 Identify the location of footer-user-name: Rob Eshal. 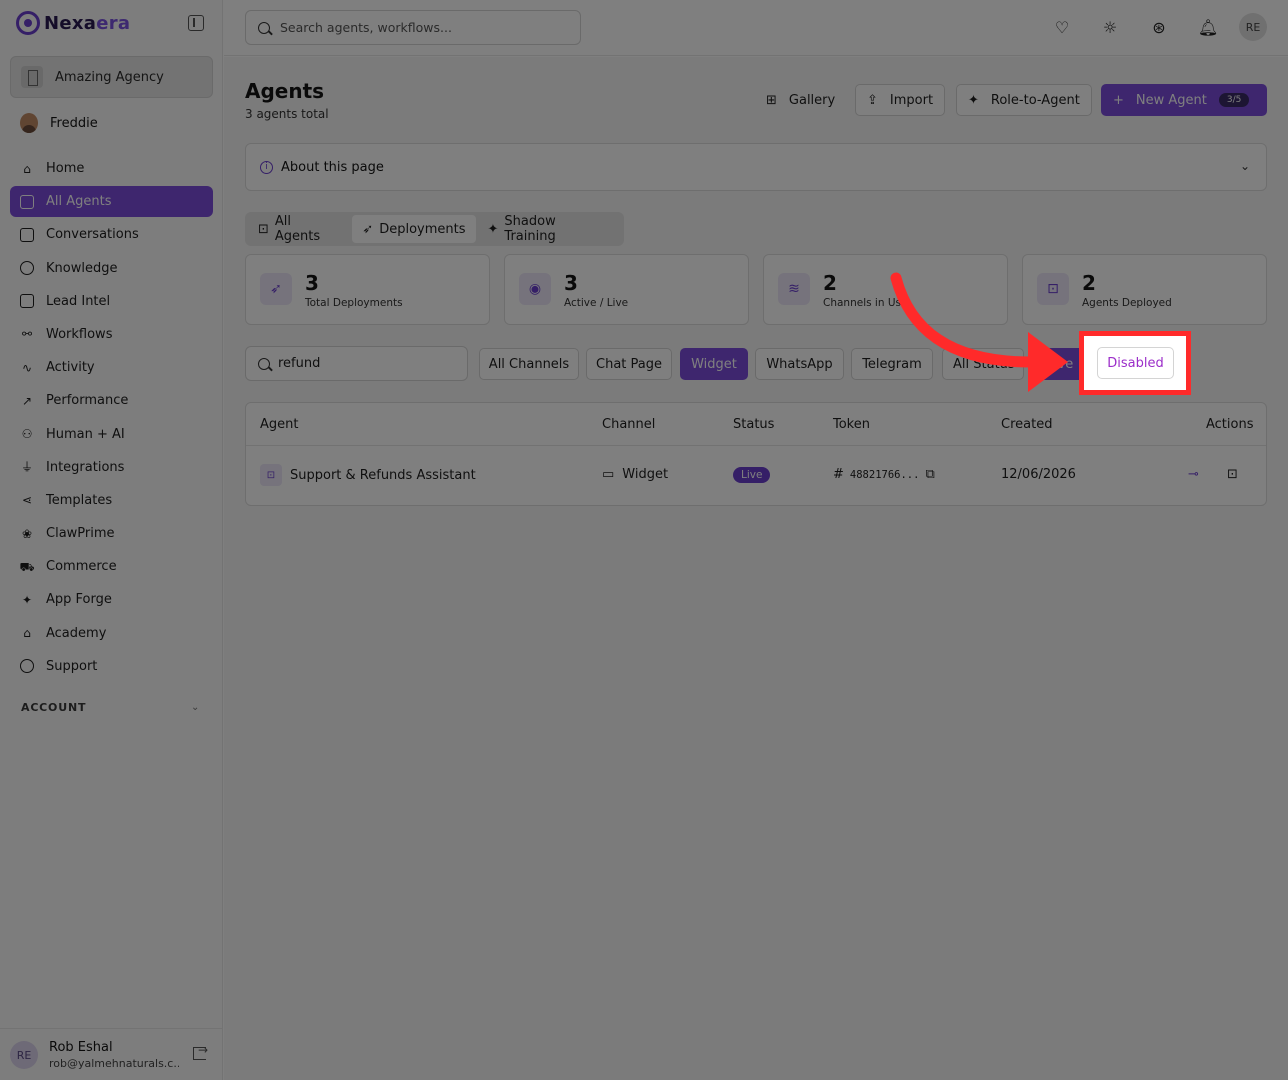
(81, 1047).